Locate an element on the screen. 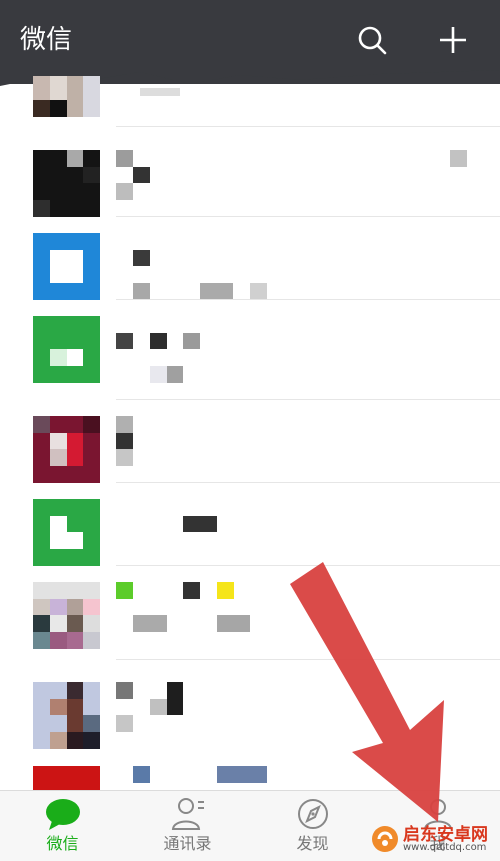  search-icon is located at coordinates (372, 40).